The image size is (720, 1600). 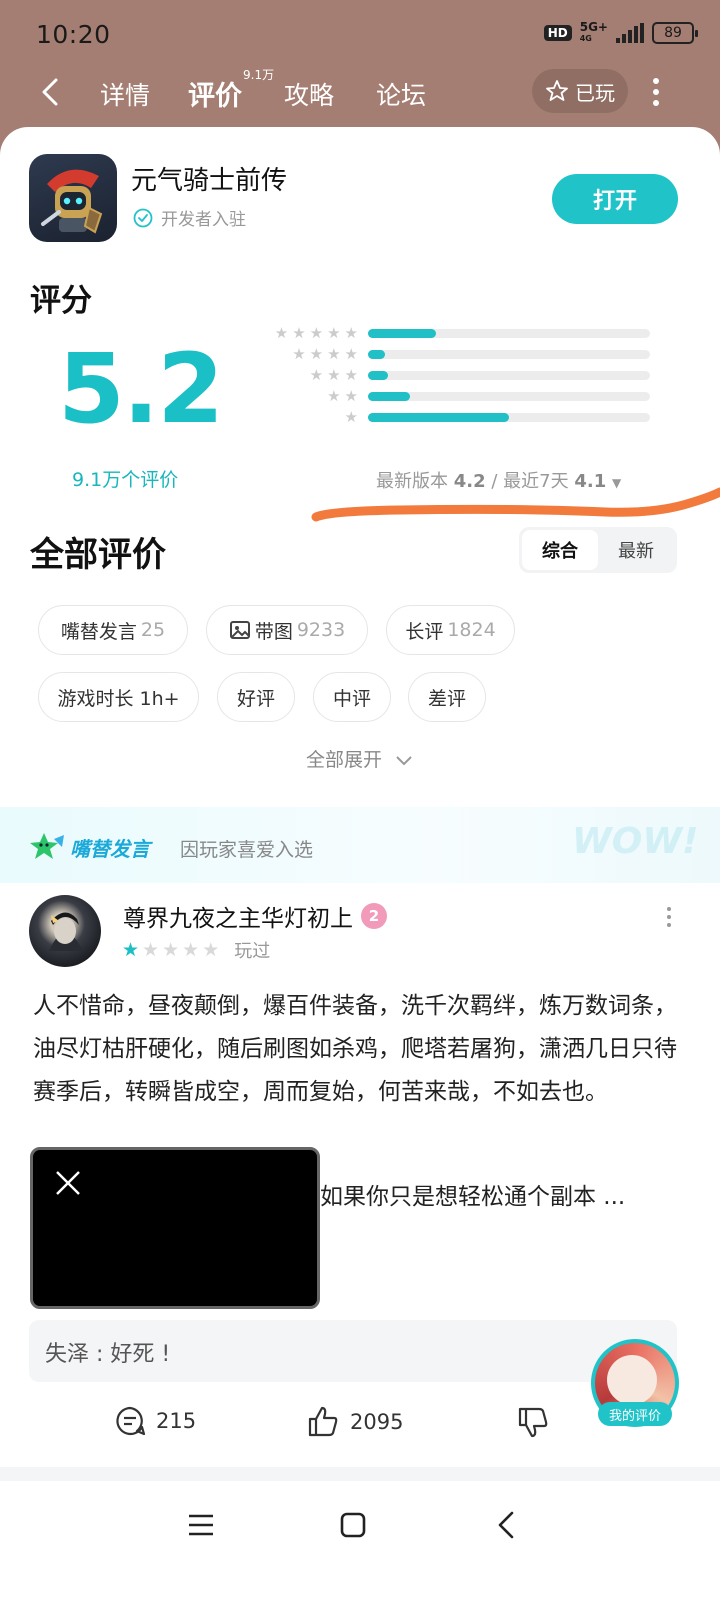 What do you see at coordinates (498, 480) in the screenshot?
I see `recent-ratings: 最新版本 4.2 / 最近7天 4.1 ▼` at bounding box center [498, 480].